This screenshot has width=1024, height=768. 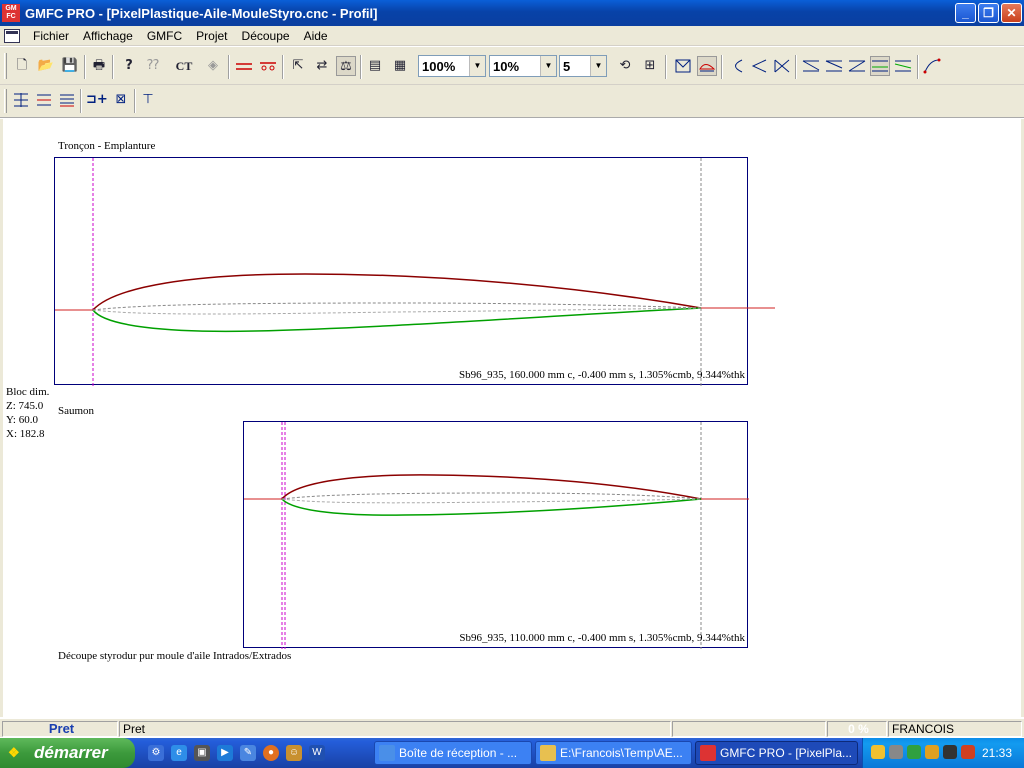 What do you see at coordinates (156, 753) in the screenshot?
I see `quicklaunch-gear-icon: ⚙` at bounding box center [156, 753].